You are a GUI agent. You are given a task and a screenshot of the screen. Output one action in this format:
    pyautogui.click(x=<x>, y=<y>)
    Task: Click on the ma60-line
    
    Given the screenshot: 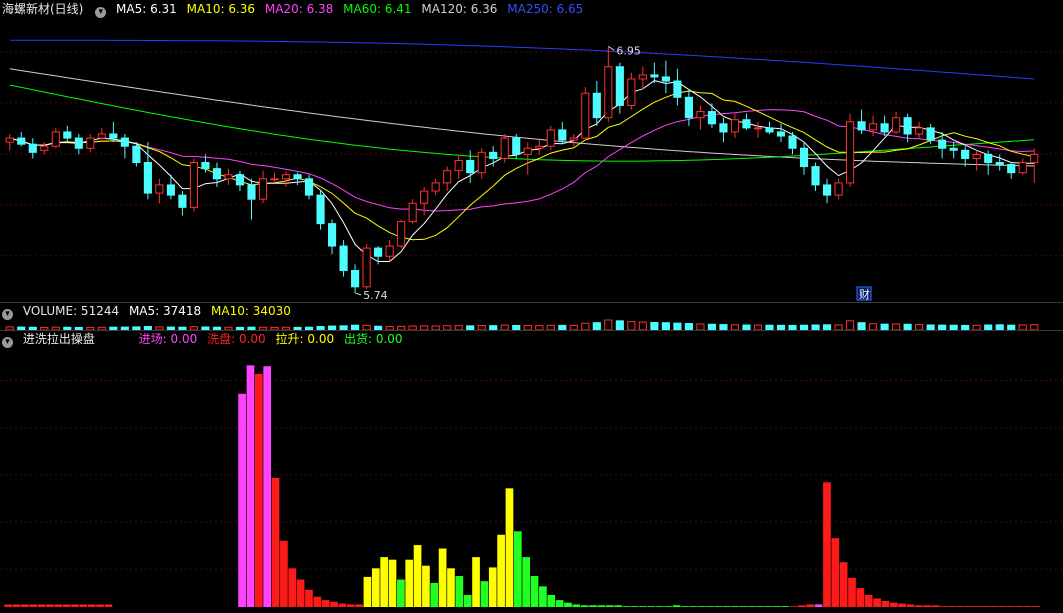 What is the action you would take?
    pyautogui.click(x=522, y=123)
    